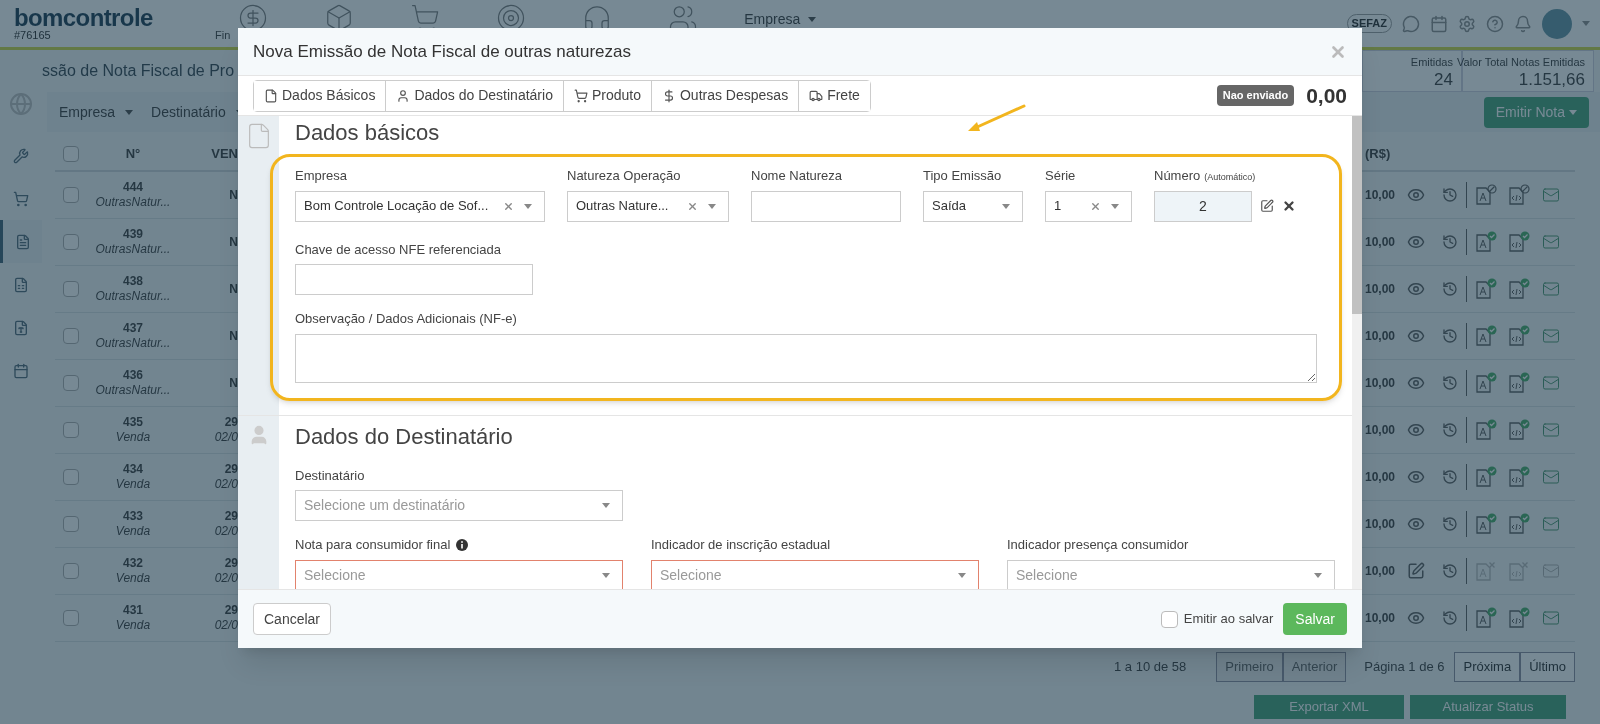 This screenshot has width=1600, height=724. What do you see at coordinates (1557, 23) in the screenshot?
I see `avatar` at bounding box center [1557, 23].